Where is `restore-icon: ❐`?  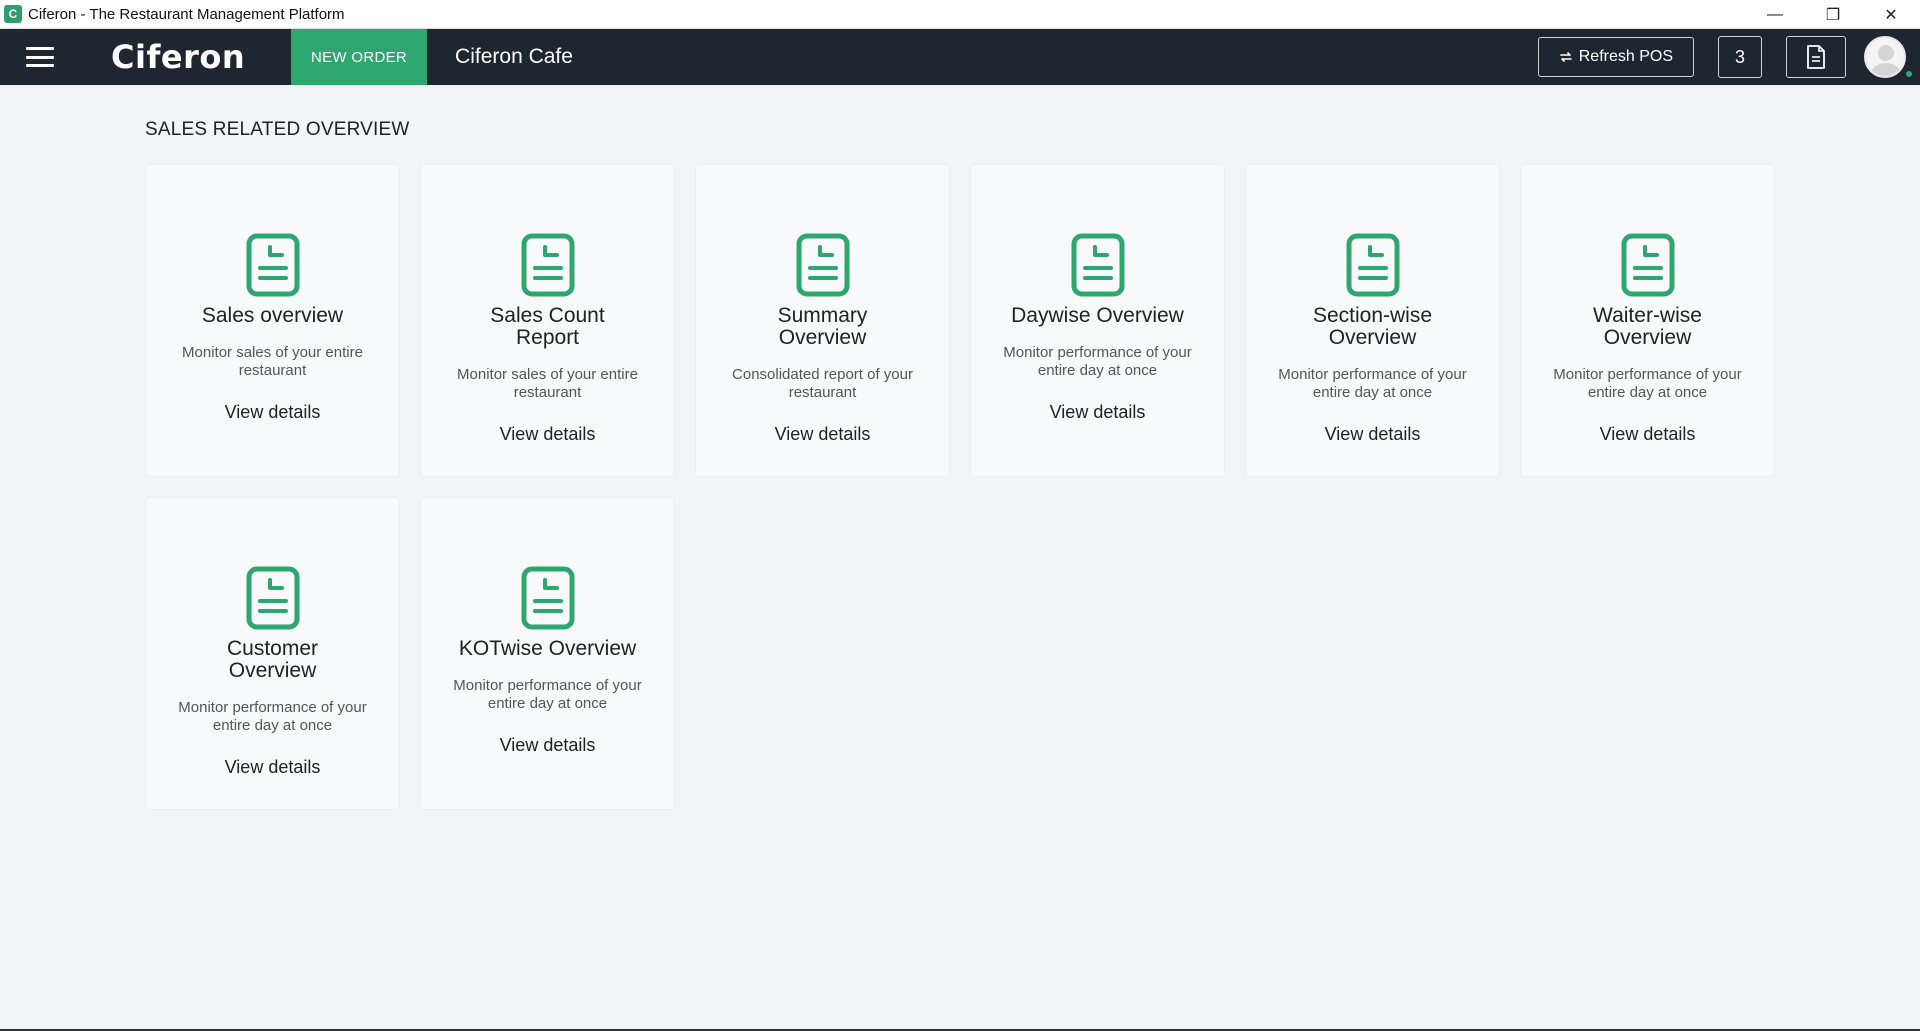
restore-icon: ❐ is located at coordinates (1833, 14).